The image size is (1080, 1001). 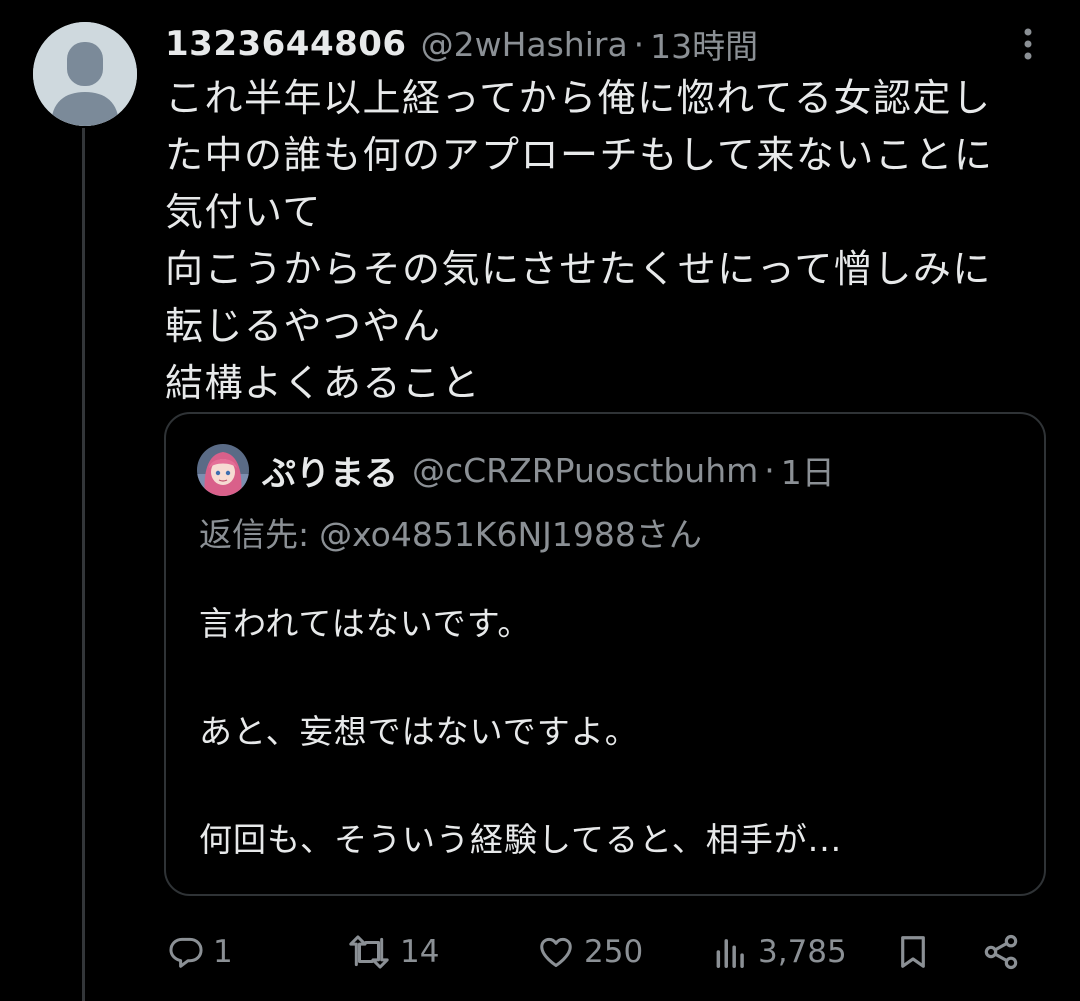 I want to click on reply-to-line: 返信先: @xo4851K6NJ1988さん, so click(x=450, y=532).